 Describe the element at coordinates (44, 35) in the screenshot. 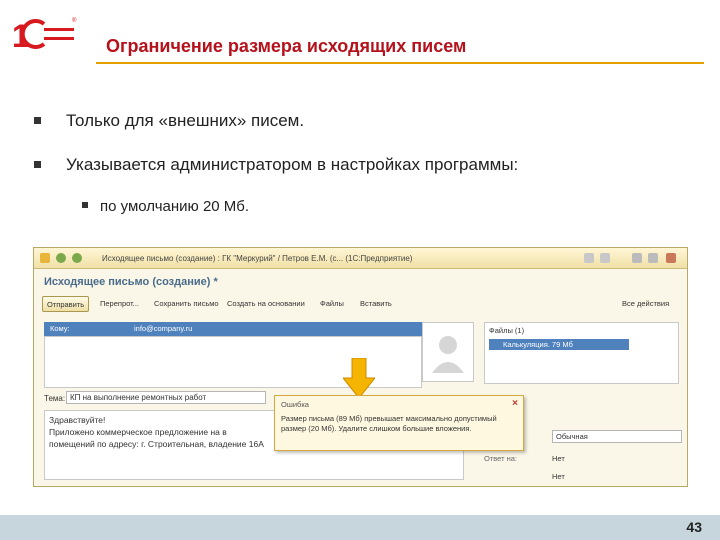

I see `1c-logo: 1 ®` at that location.